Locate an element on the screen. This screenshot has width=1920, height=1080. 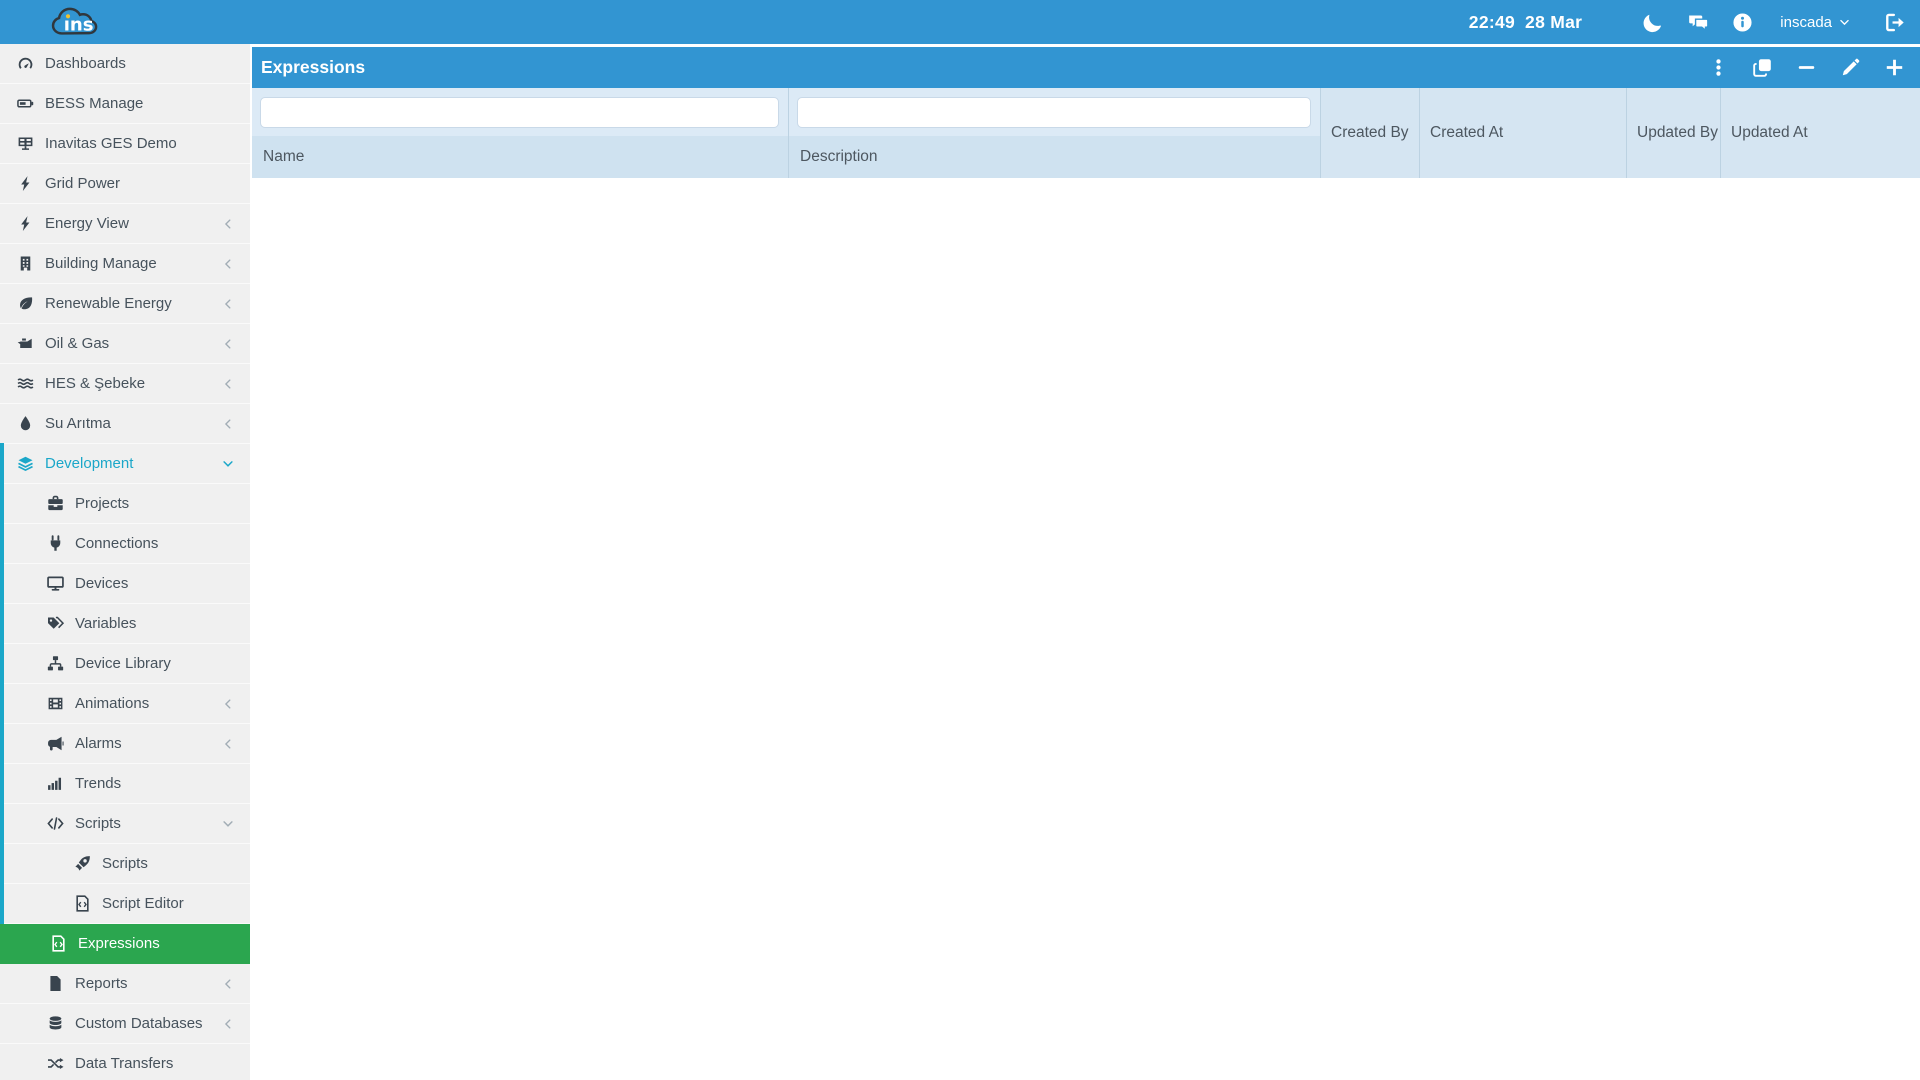
toolbar-pencil-button is located at coordinates (1850, 68).